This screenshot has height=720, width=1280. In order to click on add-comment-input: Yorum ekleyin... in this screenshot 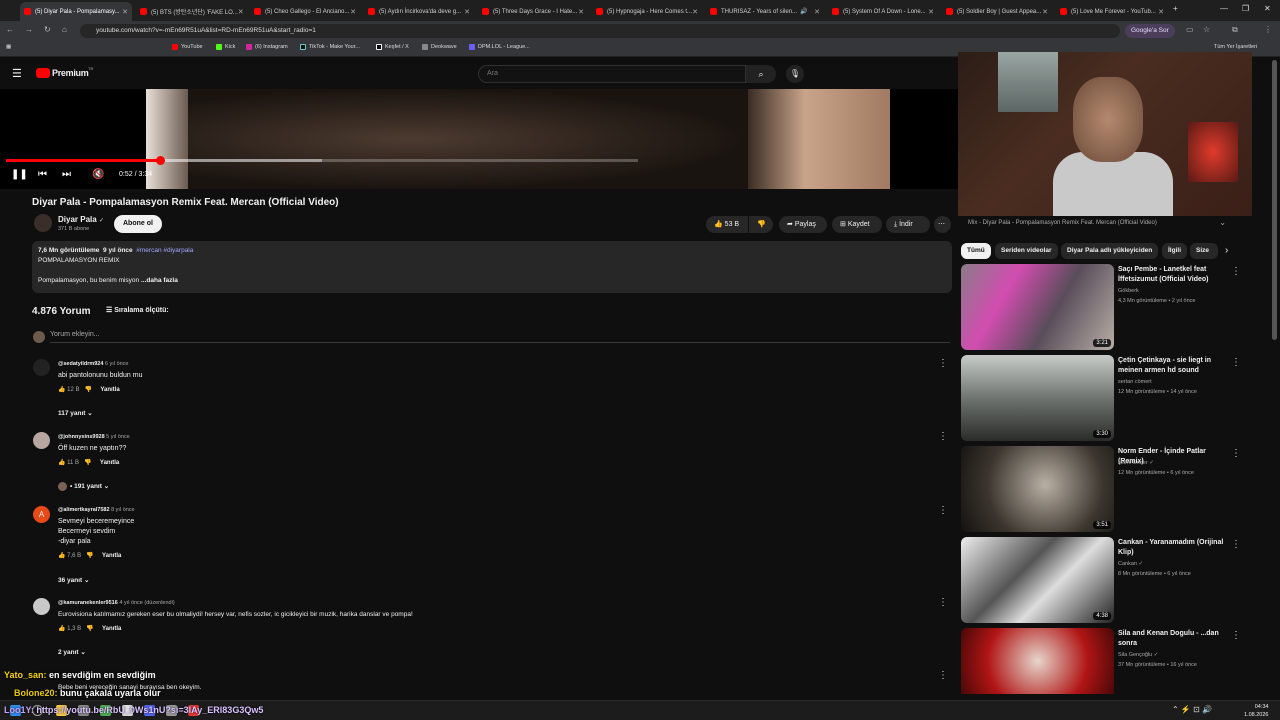, I will do `click(500, 337)`.